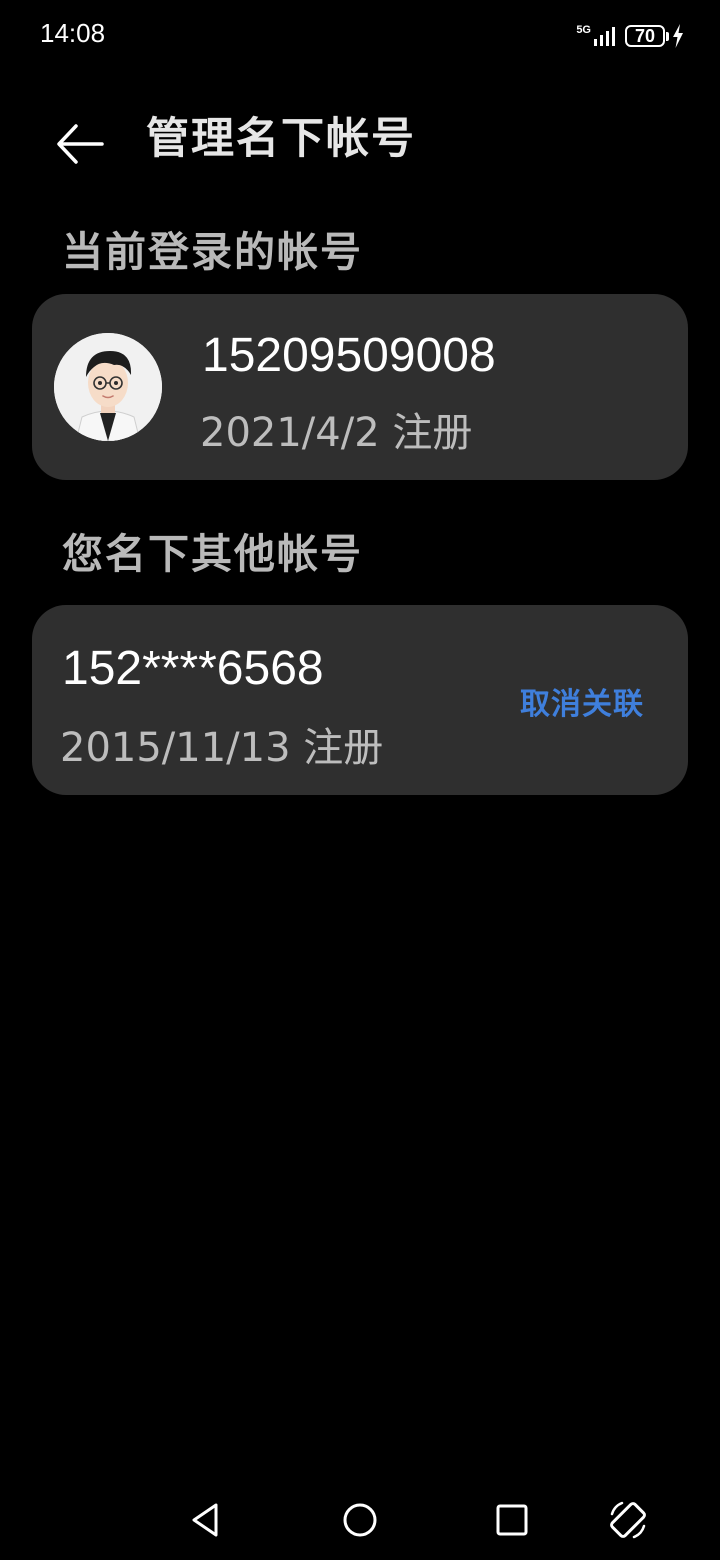  Describe the element at coordinates (193, 668) in the screenshot. I see `other-account-number: 152****6568` at that location.